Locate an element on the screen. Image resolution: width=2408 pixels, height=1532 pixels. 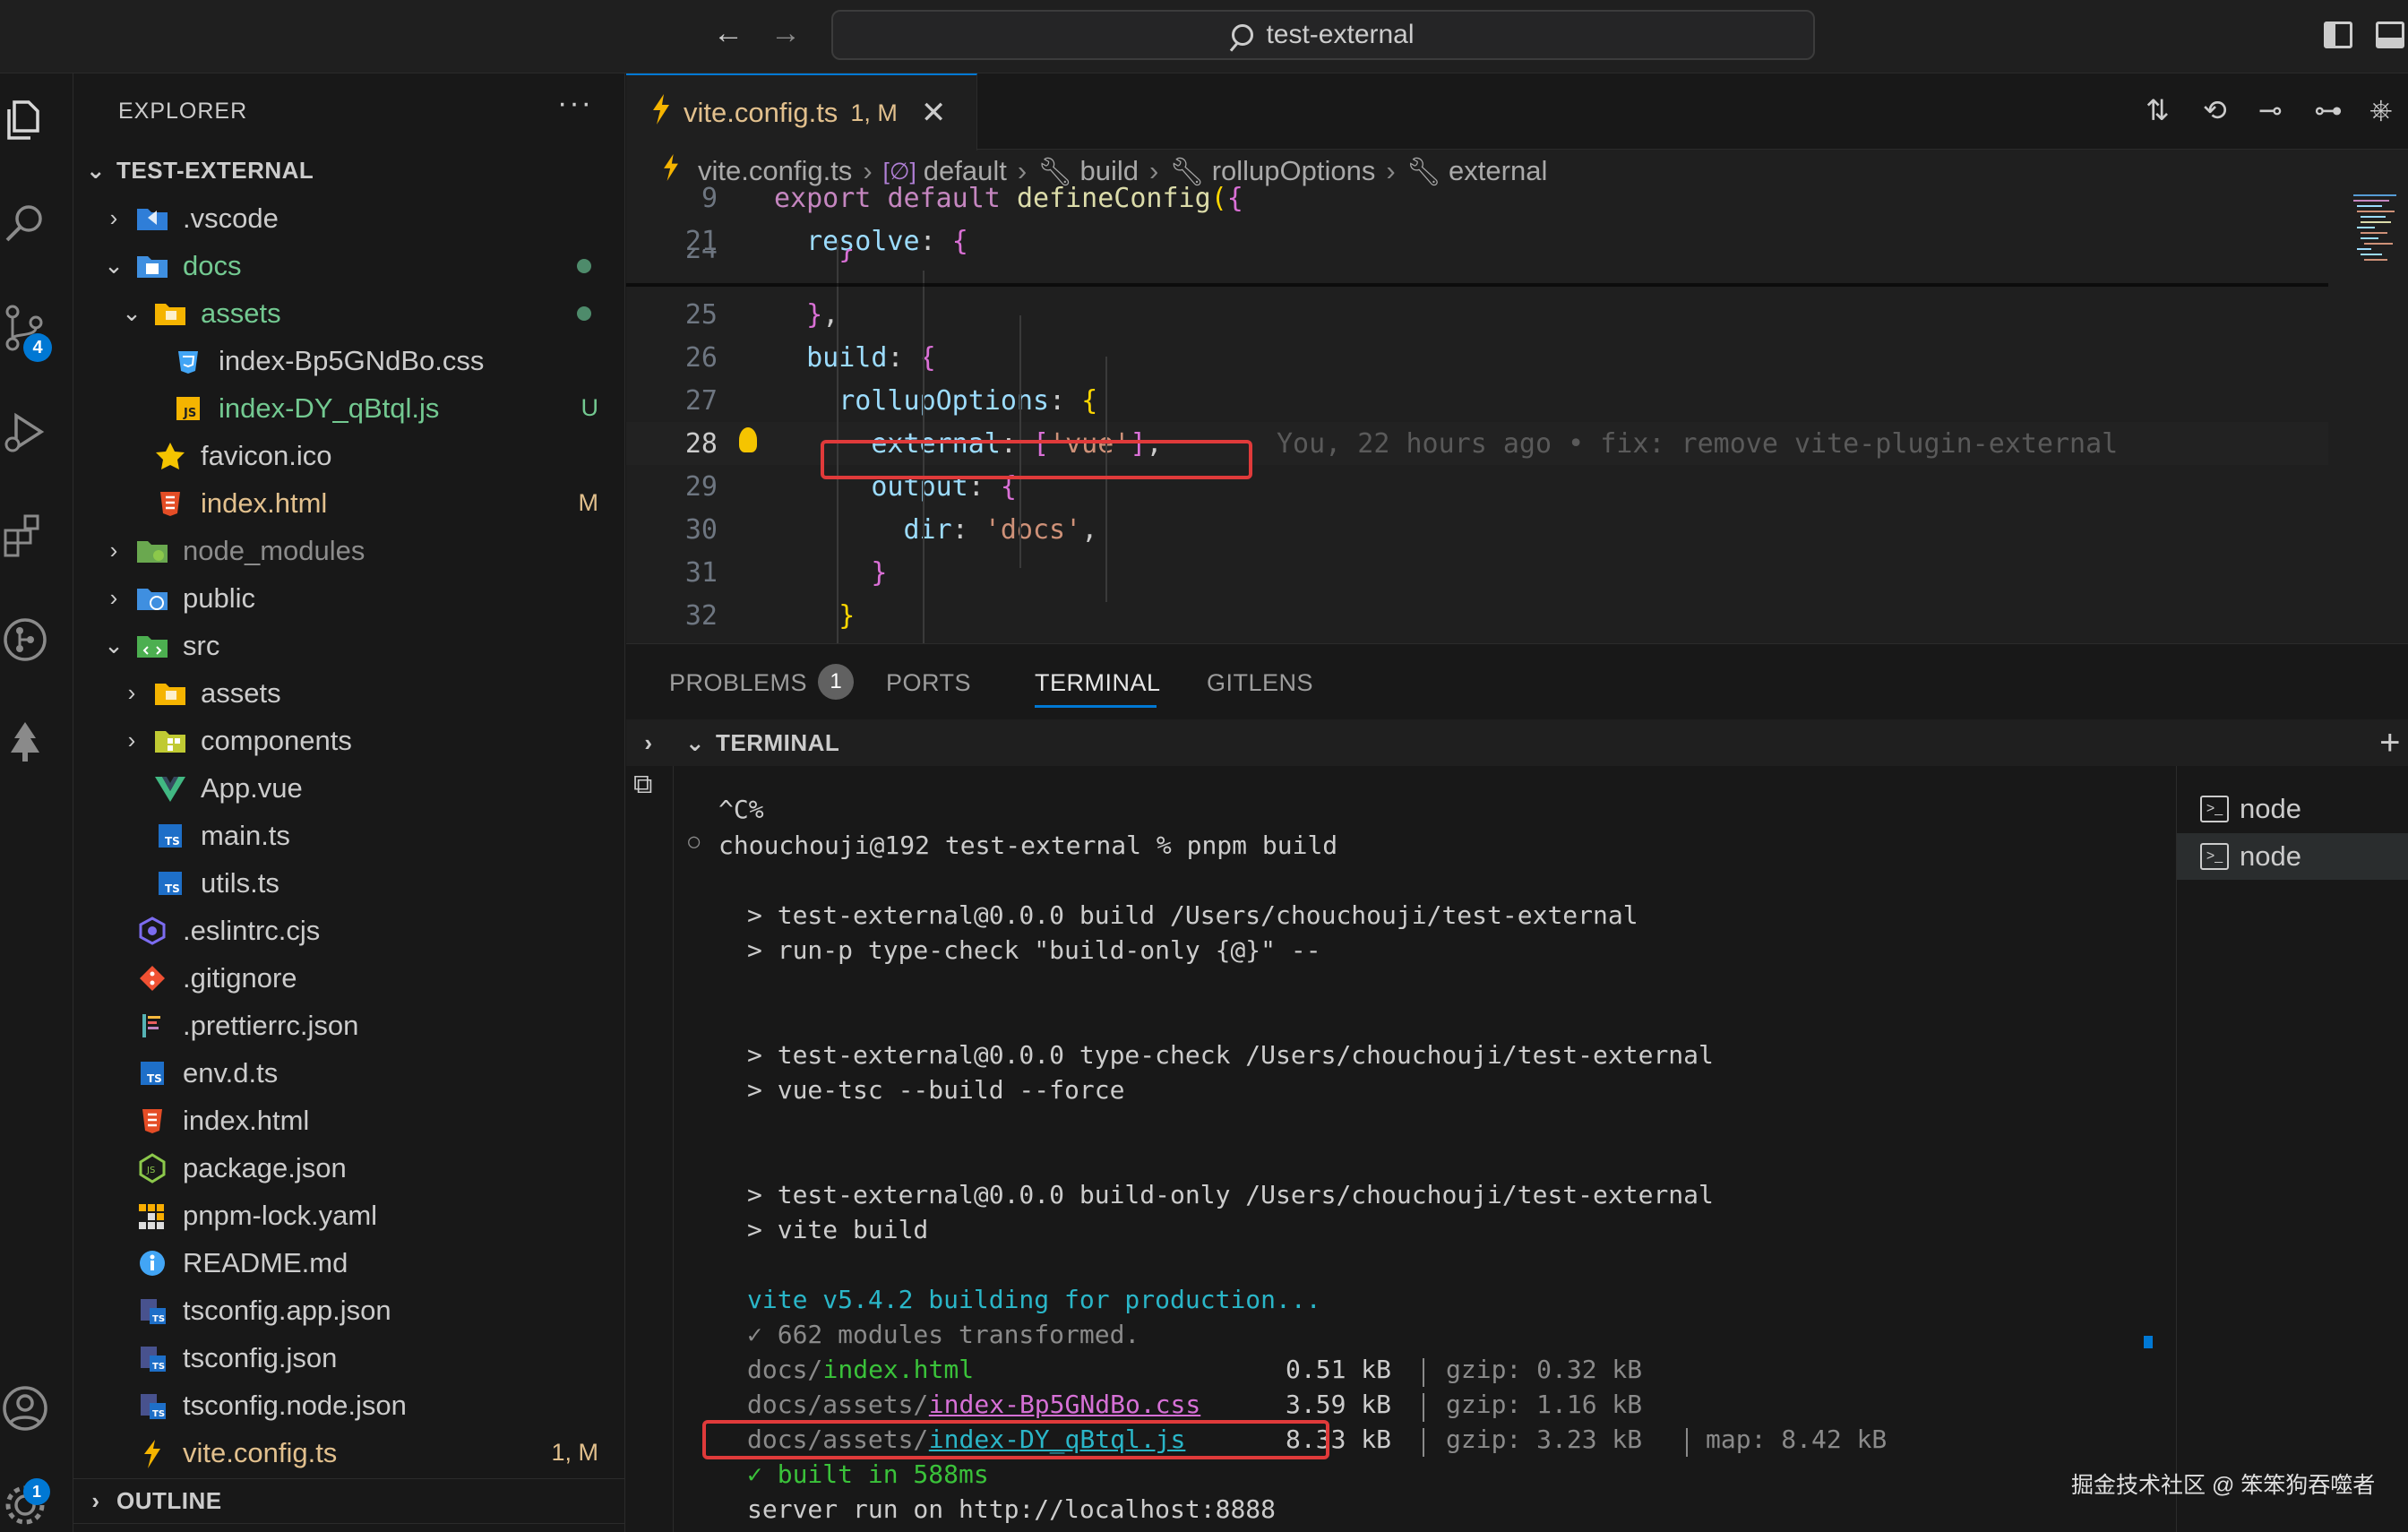
folder-docs-icon is located at coordinates (152, 266).